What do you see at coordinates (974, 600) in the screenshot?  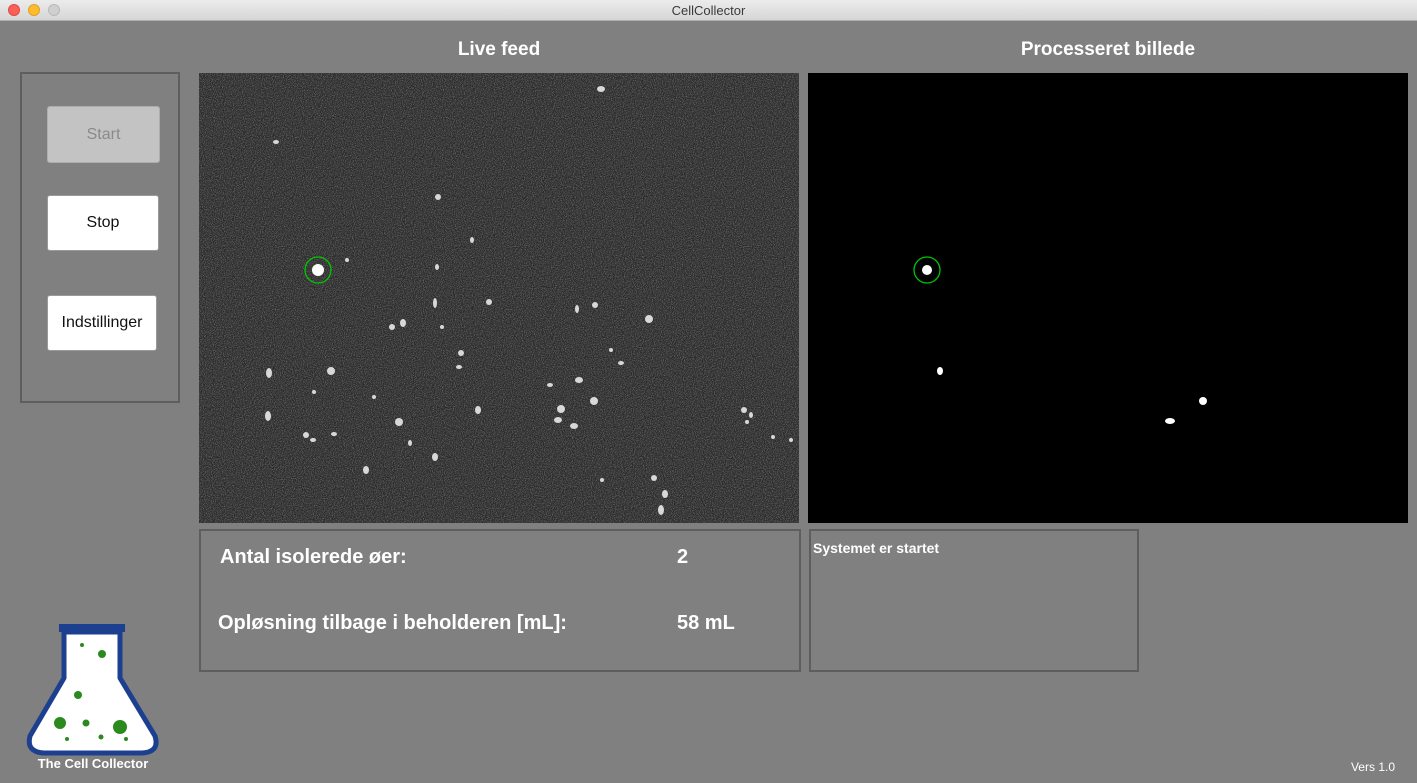 I see `status-log-panel: Systemet er startet` at bounding box center [974, 600].